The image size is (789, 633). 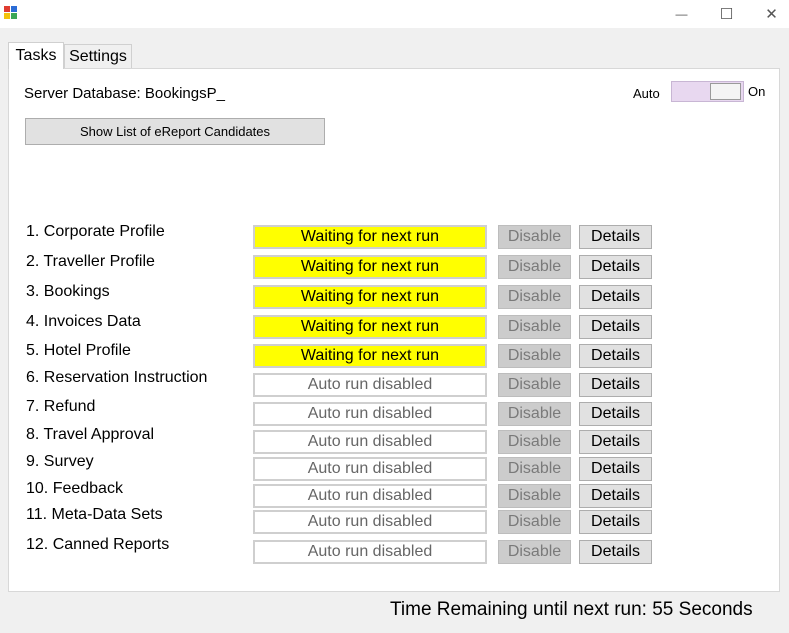 I want to click on toggle-knob, so click(x=725, y=91).